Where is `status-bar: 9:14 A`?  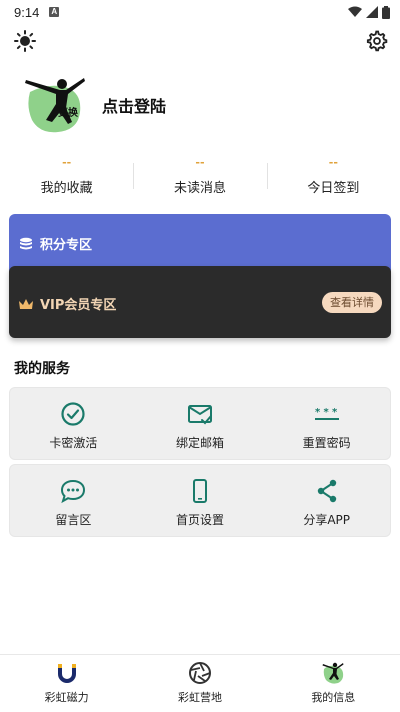
status-bar: 9:14 A is located at coordinates (200, 12).